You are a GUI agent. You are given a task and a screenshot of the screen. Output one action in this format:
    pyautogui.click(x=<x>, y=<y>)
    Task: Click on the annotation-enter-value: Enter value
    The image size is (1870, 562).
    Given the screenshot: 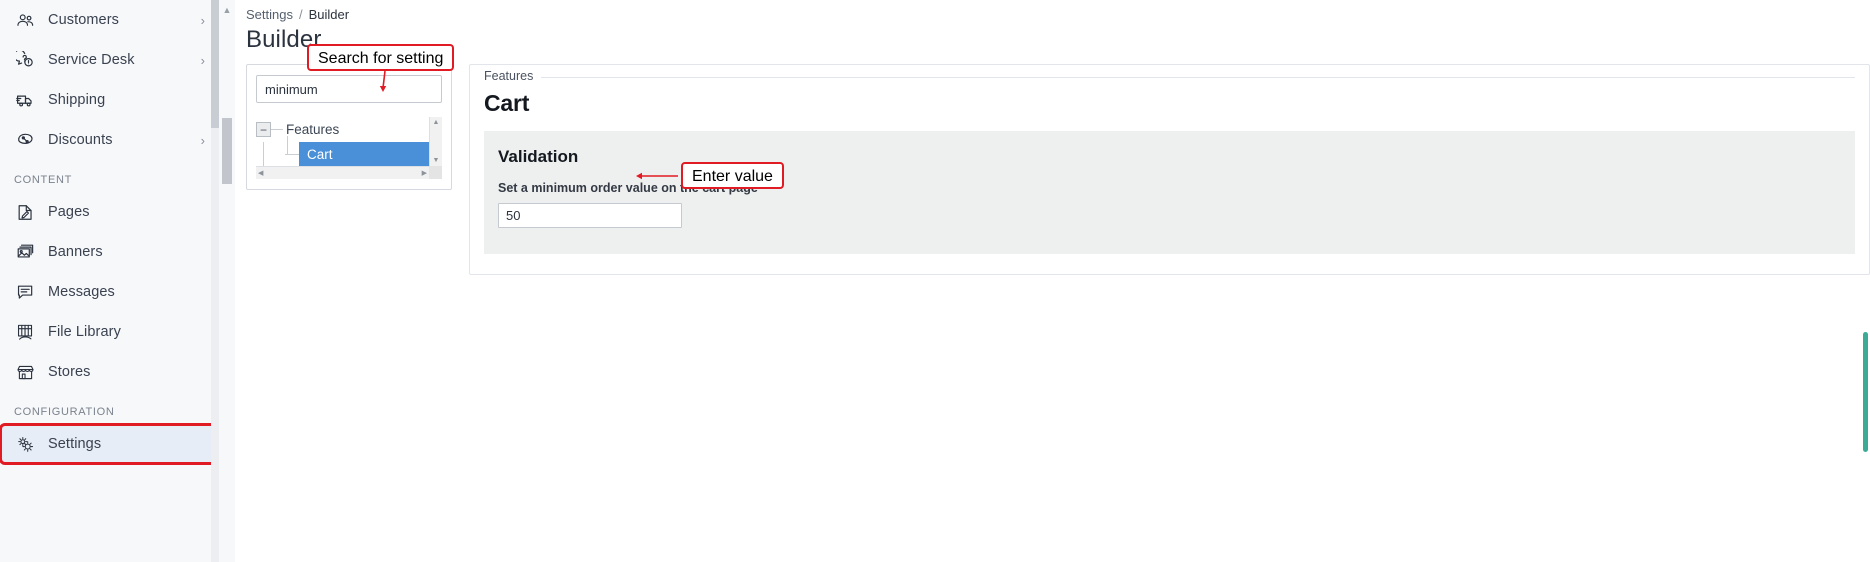 What is the action you would take?
    pyautogui.click(x=732, y=175)
    